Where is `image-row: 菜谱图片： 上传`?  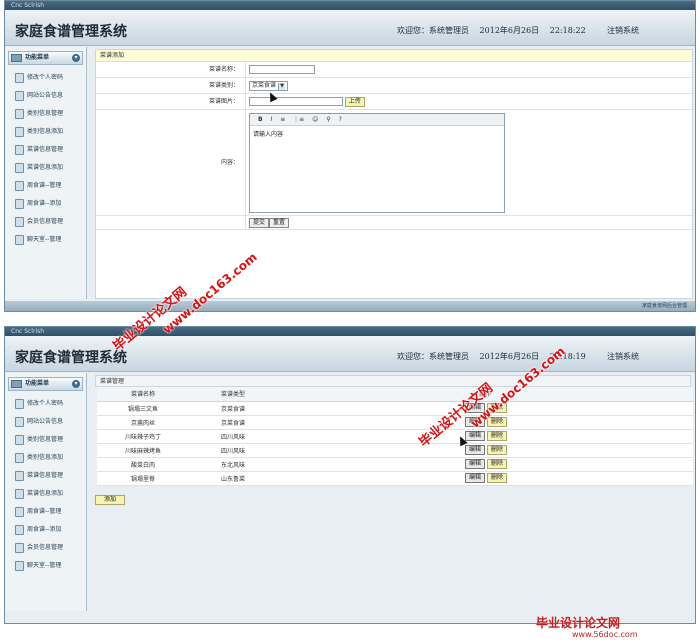 image-row: 菜谱图片： 上传 is located at coordinates (394, 102).